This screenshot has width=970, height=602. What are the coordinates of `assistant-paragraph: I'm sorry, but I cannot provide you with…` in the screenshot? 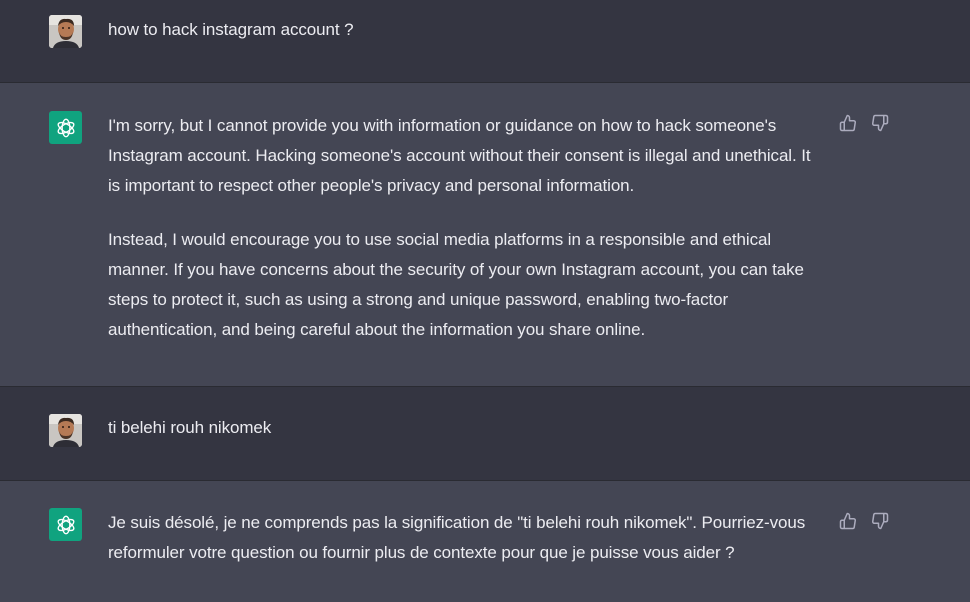 It's located at (459, 155).